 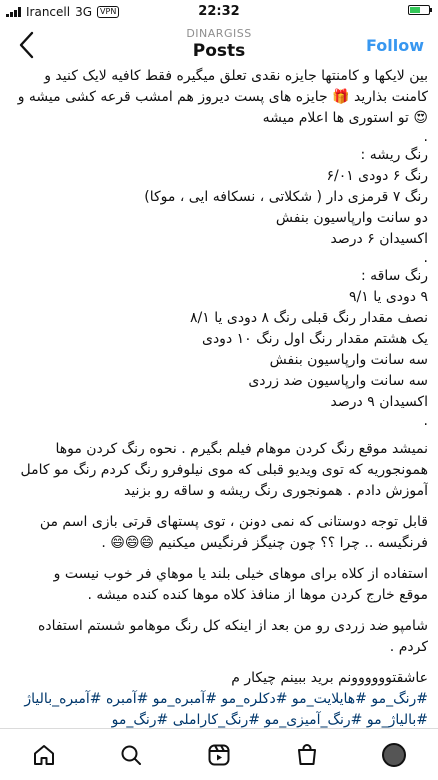 I want to click on caption-closing: عاشقتوووووونم برید ببینم چیکار م, so click(x=329, y=678).